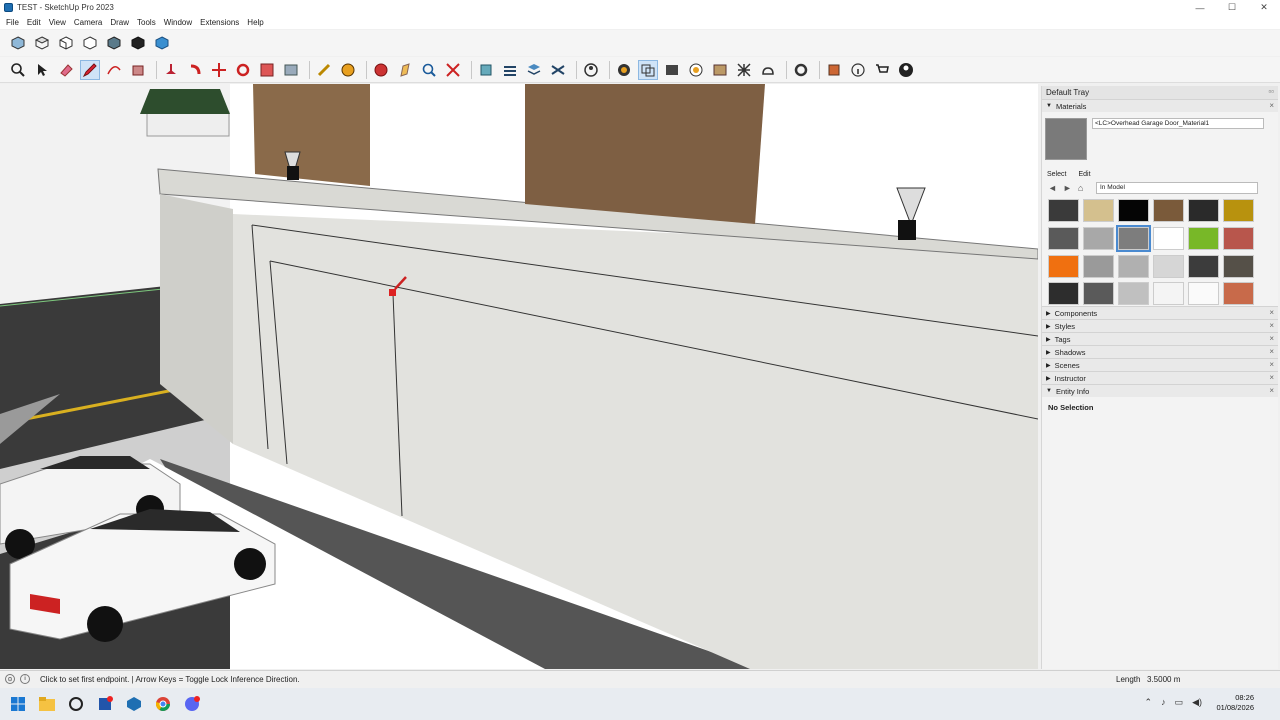 Image resolution: width=1280 pixels, height=720 pixels. Describe the element at coordinates (486, 70) in the screenshot. I see `section-plane-icon` at that location.